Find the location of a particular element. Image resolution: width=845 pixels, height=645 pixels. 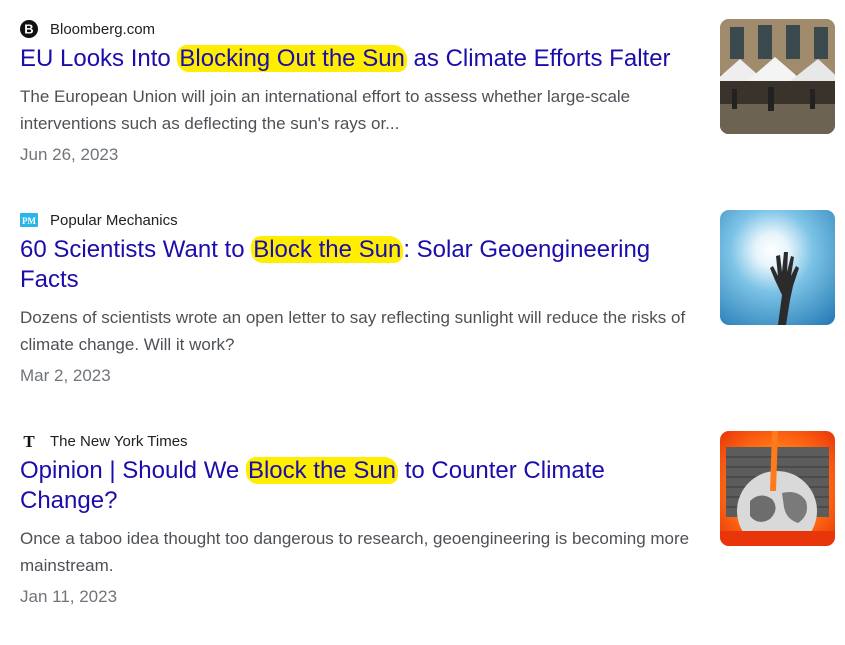

title-text: EU Looks Into is located at coordinates (99, 58).